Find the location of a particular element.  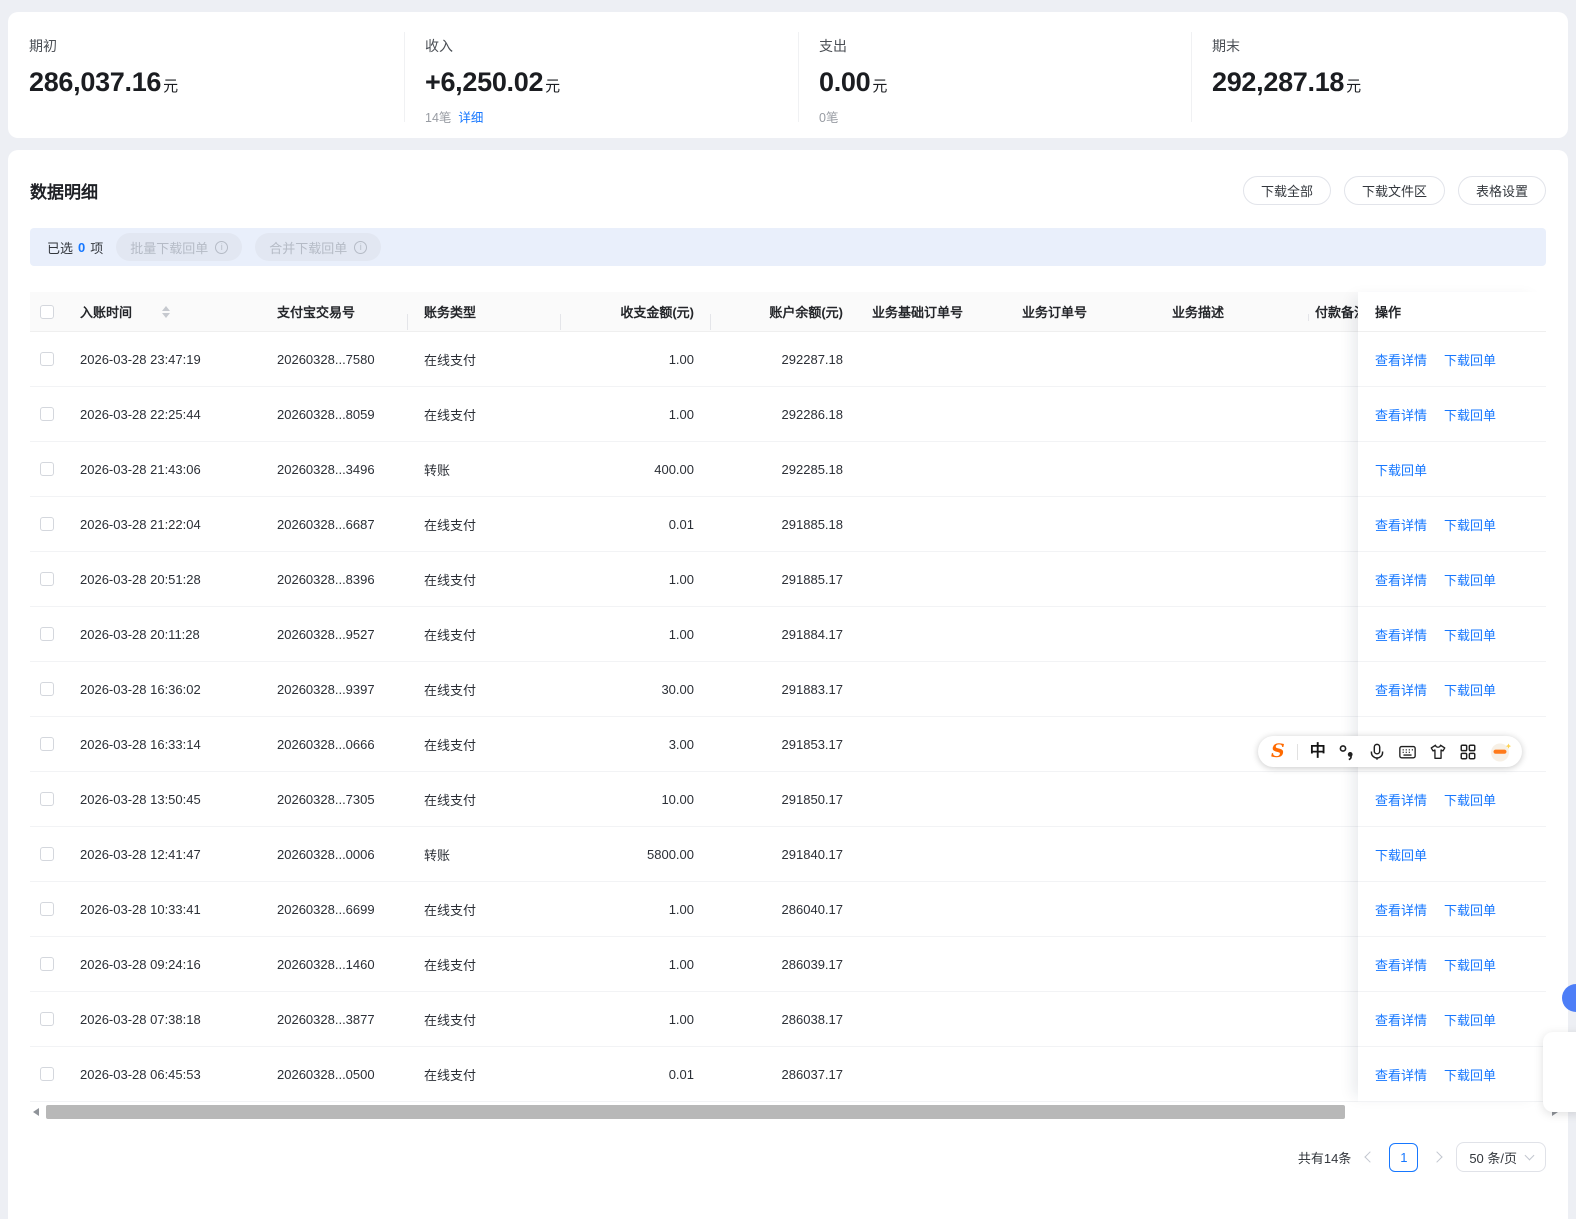

sort-icon is located at coordinates (166, 311).